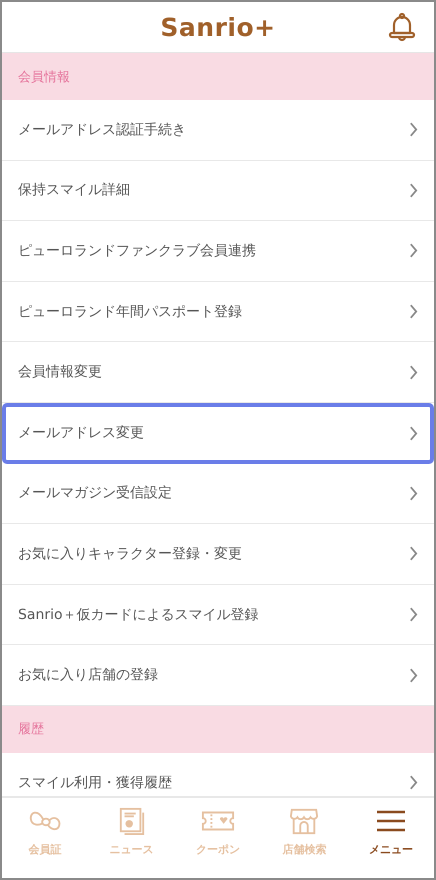 The width and height of the screenshot is (436, 880). Describe the element at coordinates (218, 130) in the screenshot. I see `menu-item: メールアドレス認証手続き` at that location.